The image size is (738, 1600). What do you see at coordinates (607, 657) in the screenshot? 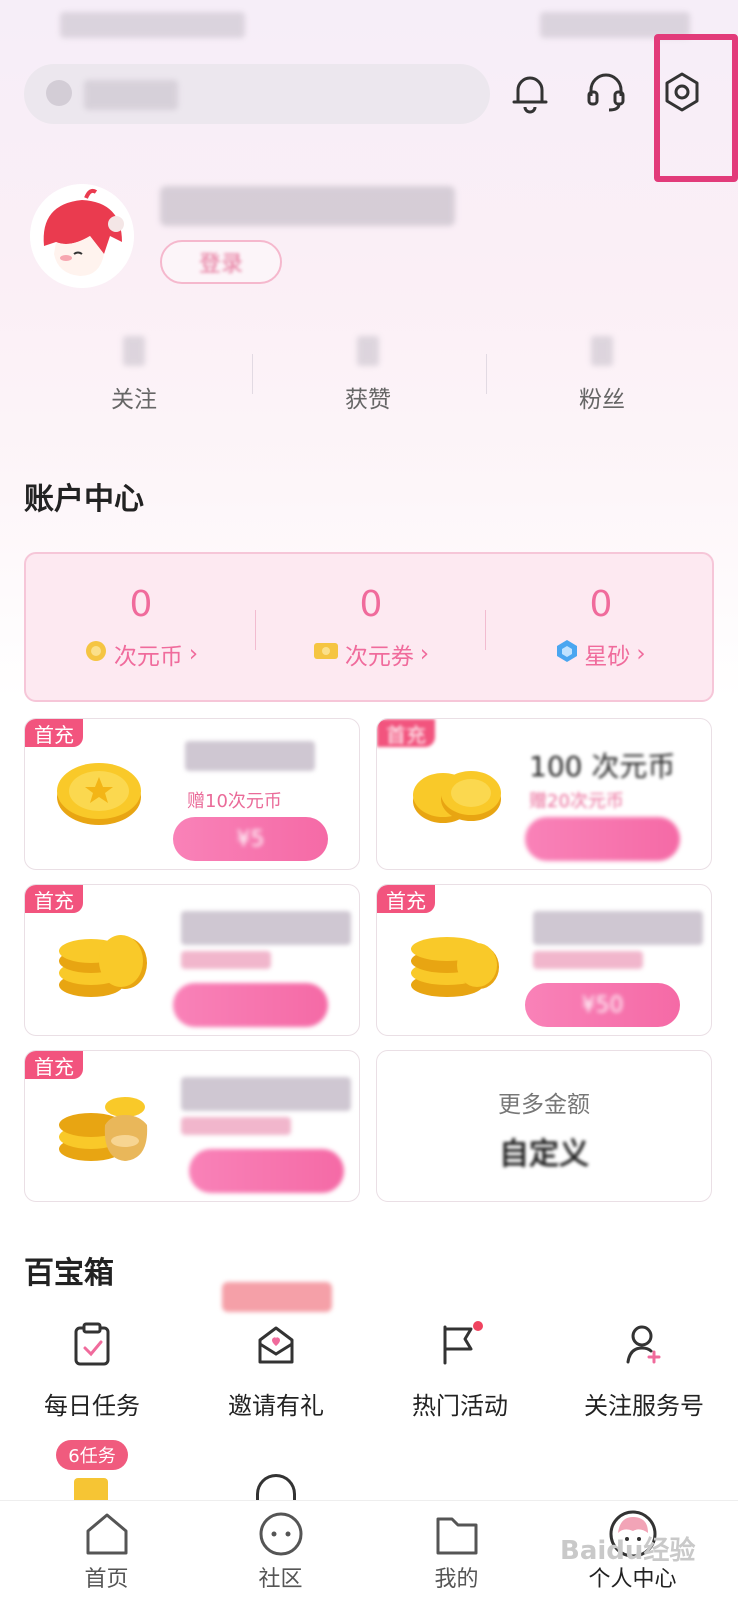
I see `stardust-label: 星砂` at bounding box center [607, 657].